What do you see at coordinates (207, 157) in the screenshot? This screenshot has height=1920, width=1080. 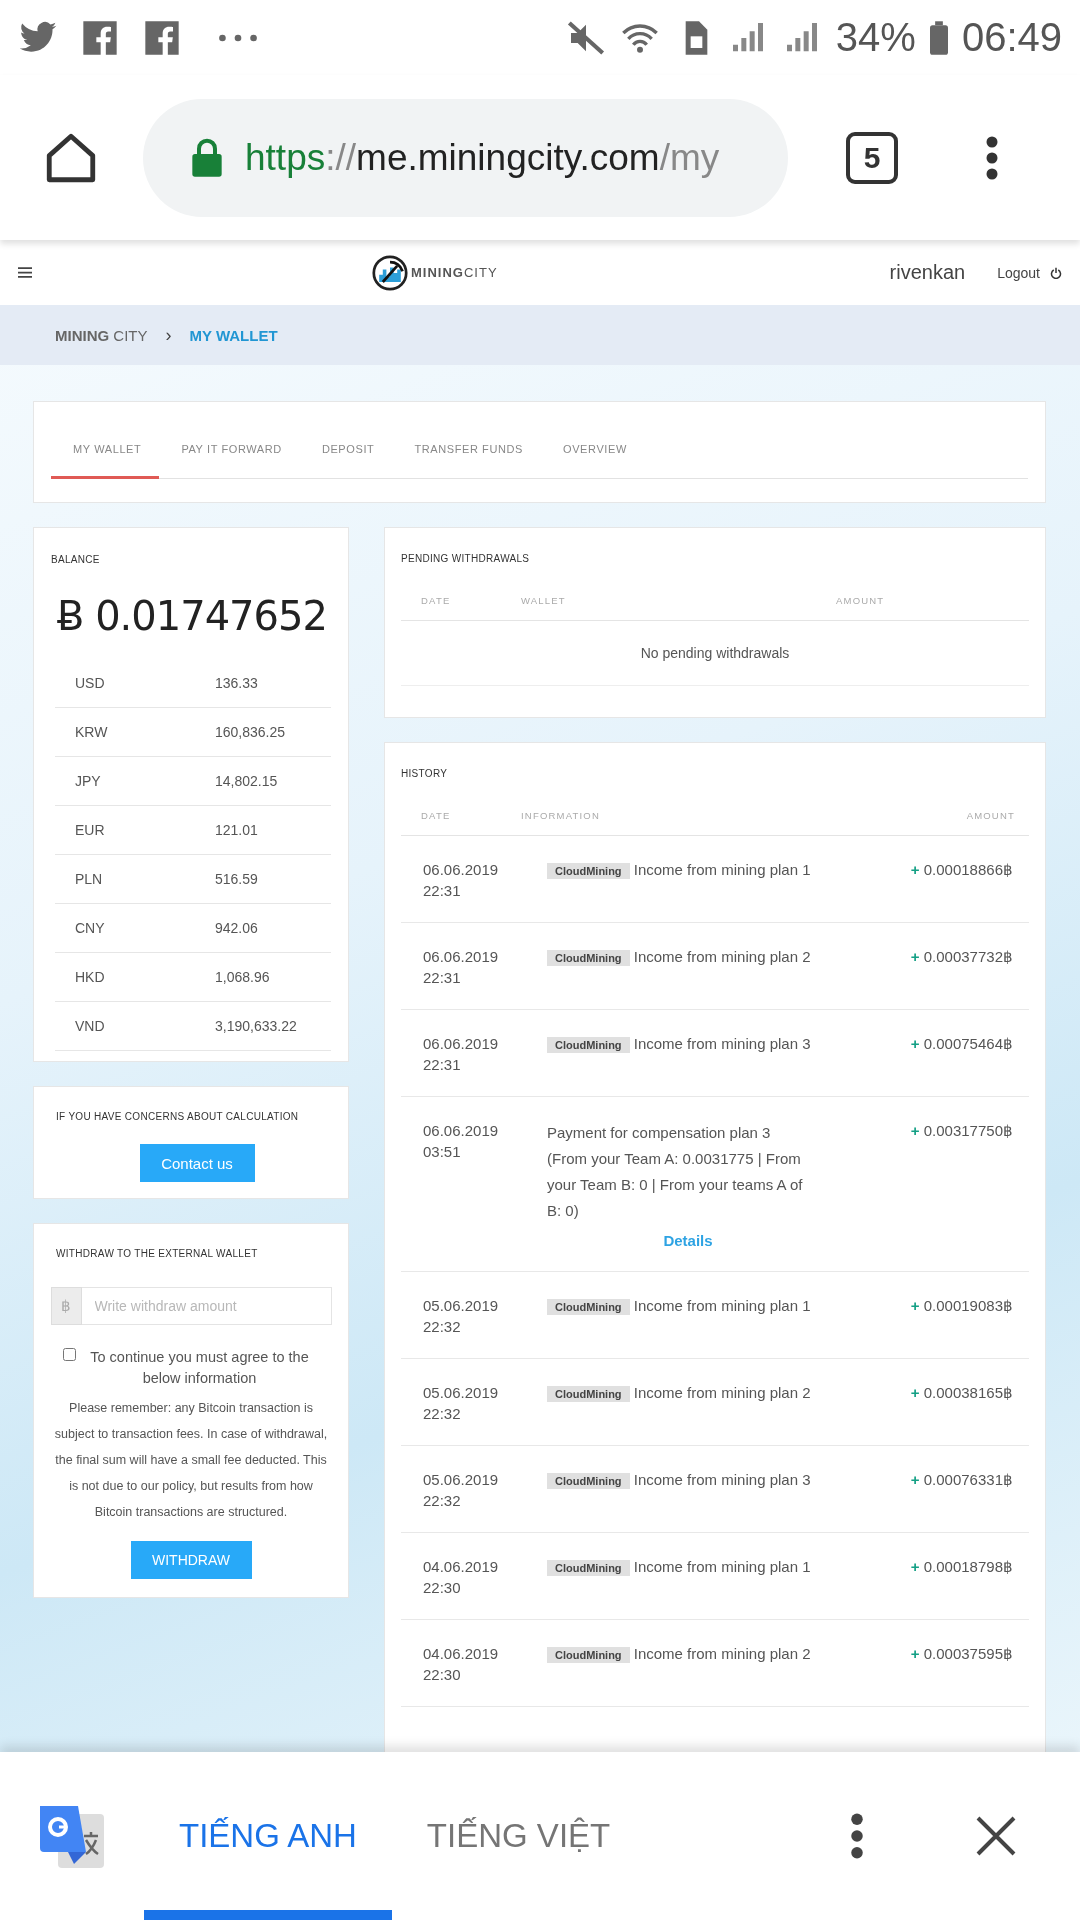 I see `lock-icon` at bounding box center [207, 157].